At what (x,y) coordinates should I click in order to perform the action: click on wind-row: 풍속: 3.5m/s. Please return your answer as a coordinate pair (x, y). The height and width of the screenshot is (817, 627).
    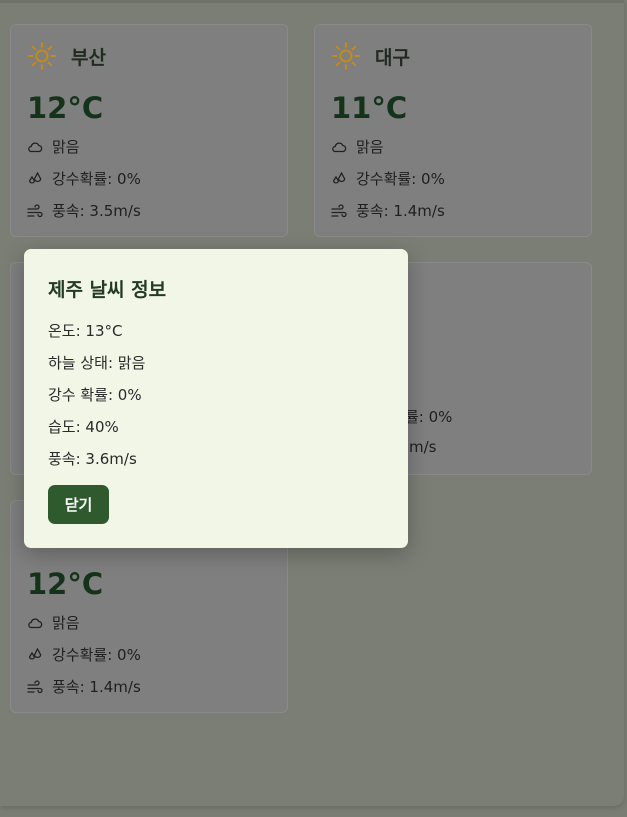
    Looking at the image, I should click on (84, 210).